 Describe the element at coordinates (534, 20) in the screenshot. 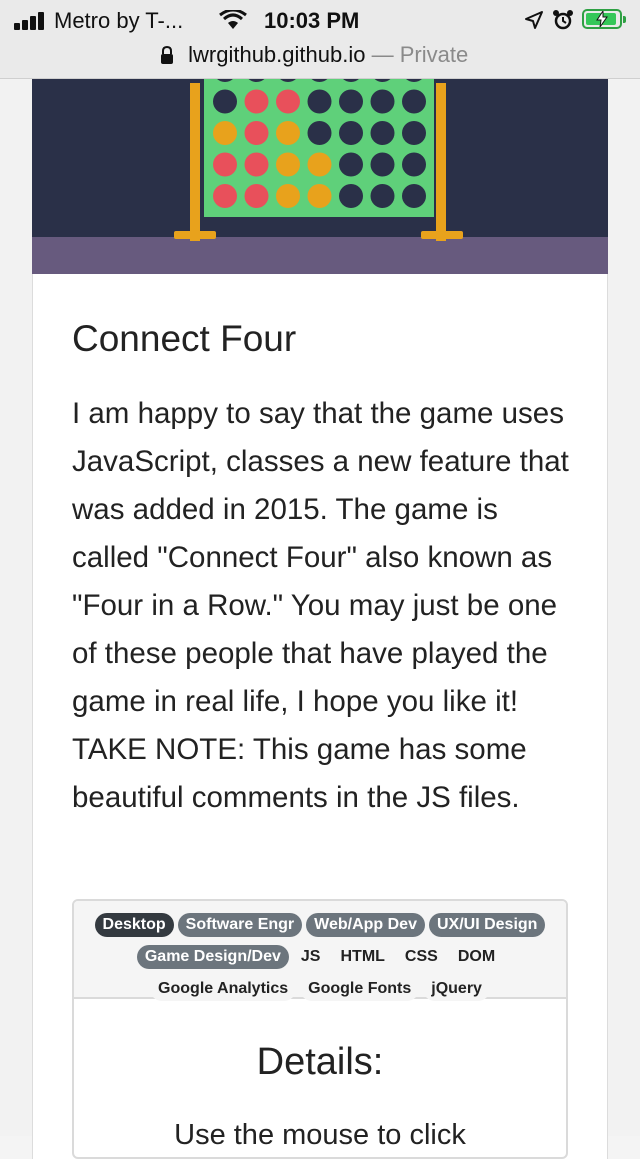

I see `location-arrow-icon` at that location.